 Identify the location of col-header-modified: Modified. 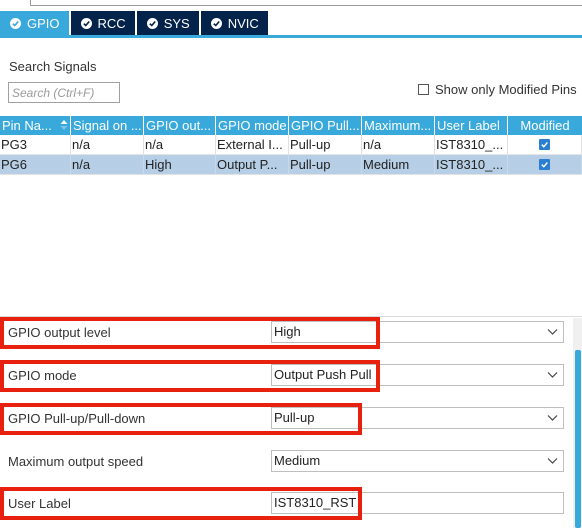
(545, 125).